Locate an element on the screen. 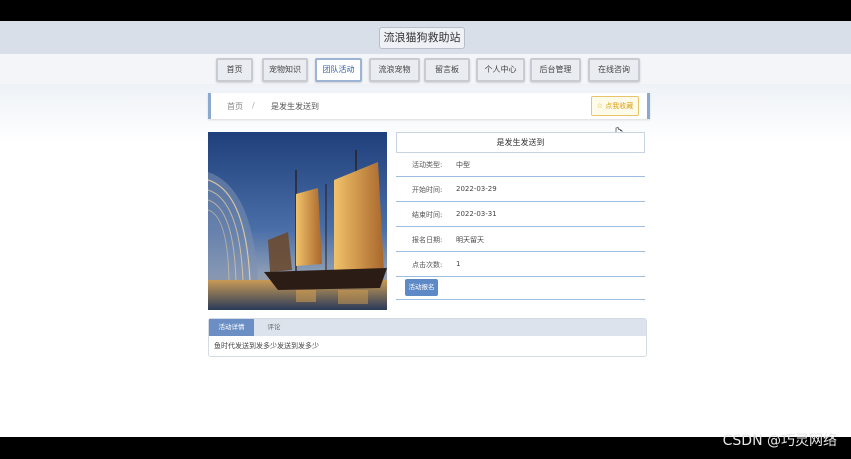 The width and height of the screenshot is (851, 459). nav-home: 首页 is located at coordinates (234, 70).